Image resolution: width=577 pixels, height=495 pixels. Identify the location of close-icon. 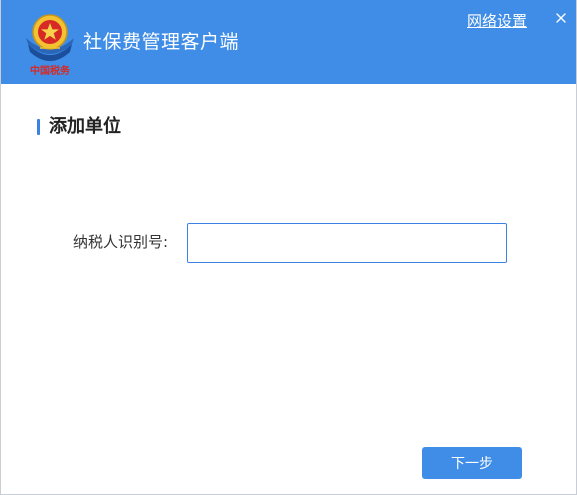
(561, 18).